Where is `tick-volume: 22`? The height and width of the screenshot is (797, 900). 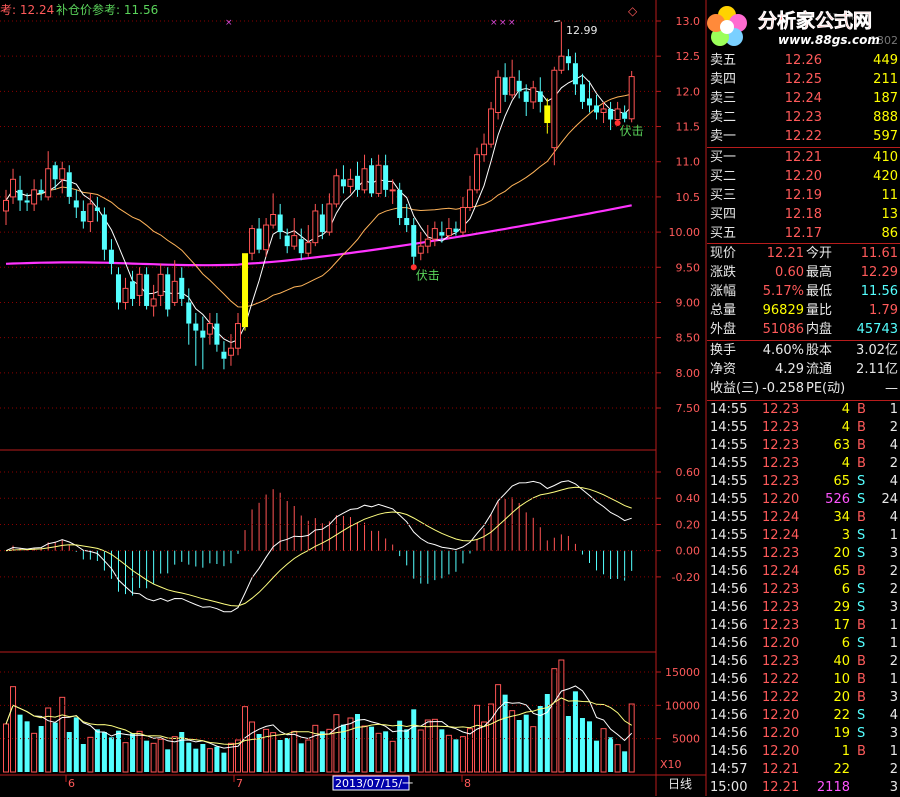
tick-volume: 22 is located at coordinates (841, 769).